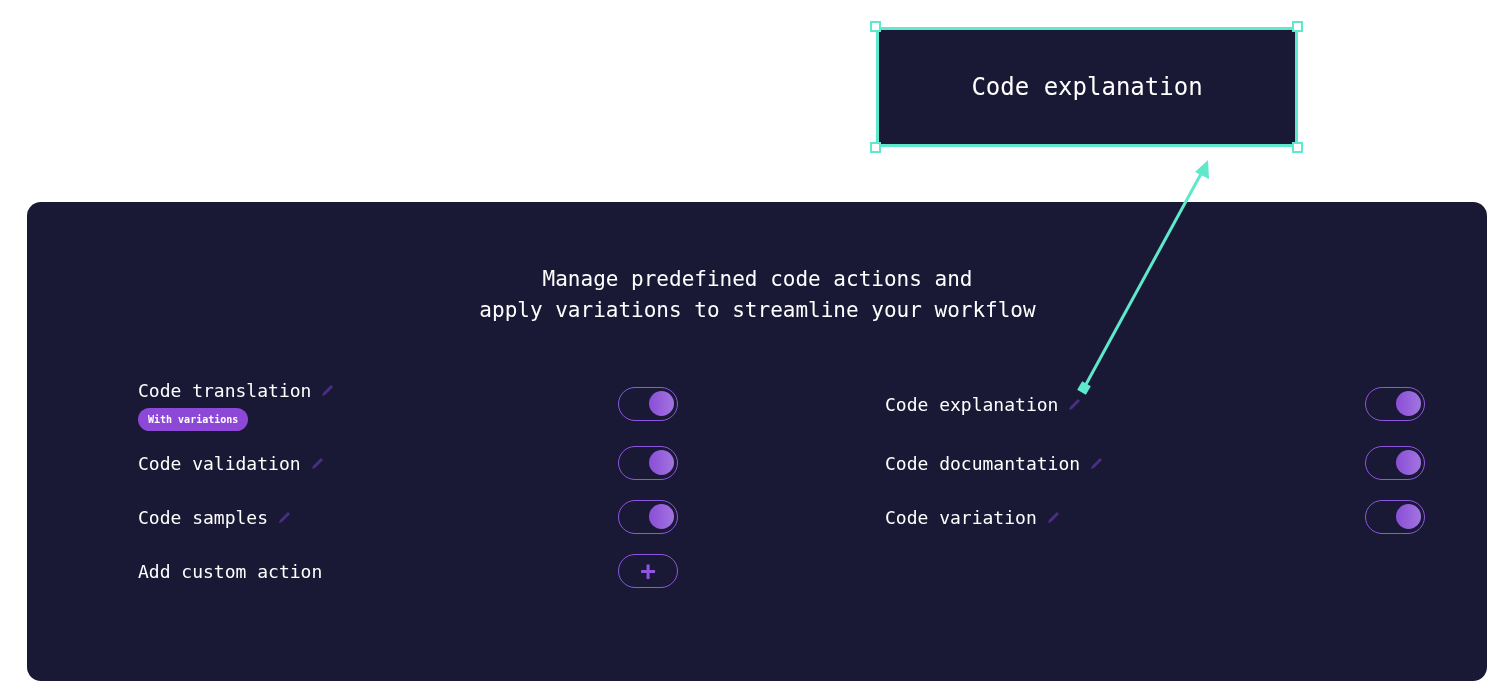 The image size is (1507, 700). I want to click on panel-heading: Manage predefined code actions and apply variations to streamline your workflow, so click(757, 295).